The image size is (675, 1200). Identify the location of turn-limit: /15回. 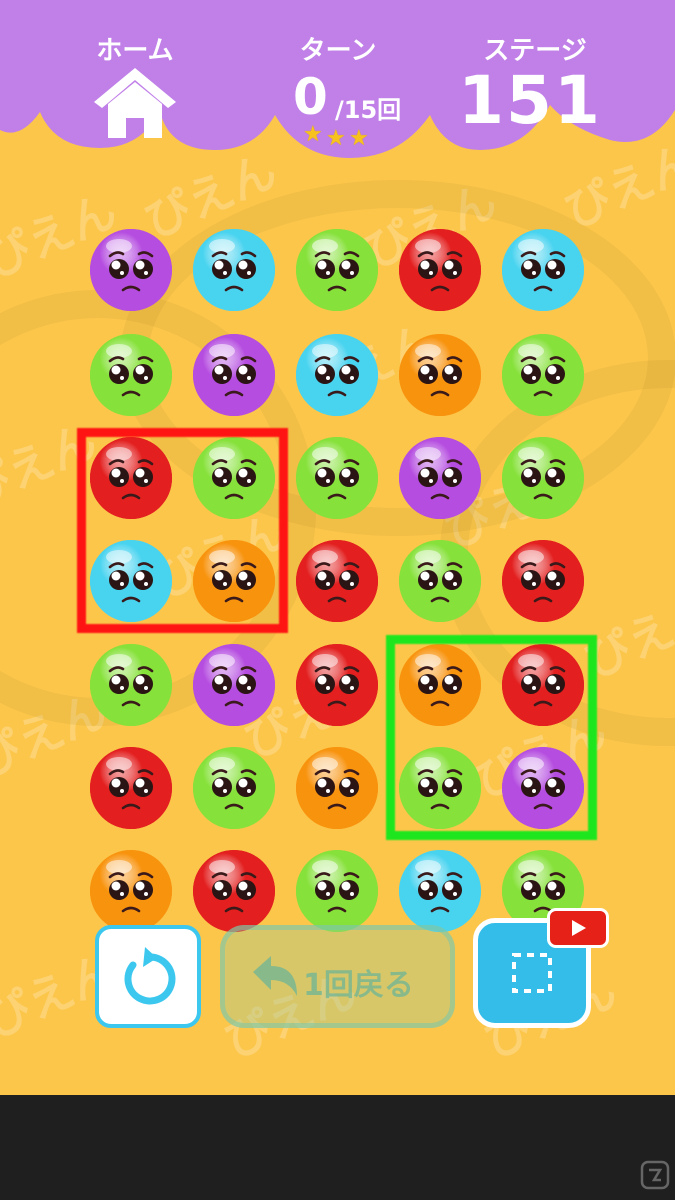
(368, 110).